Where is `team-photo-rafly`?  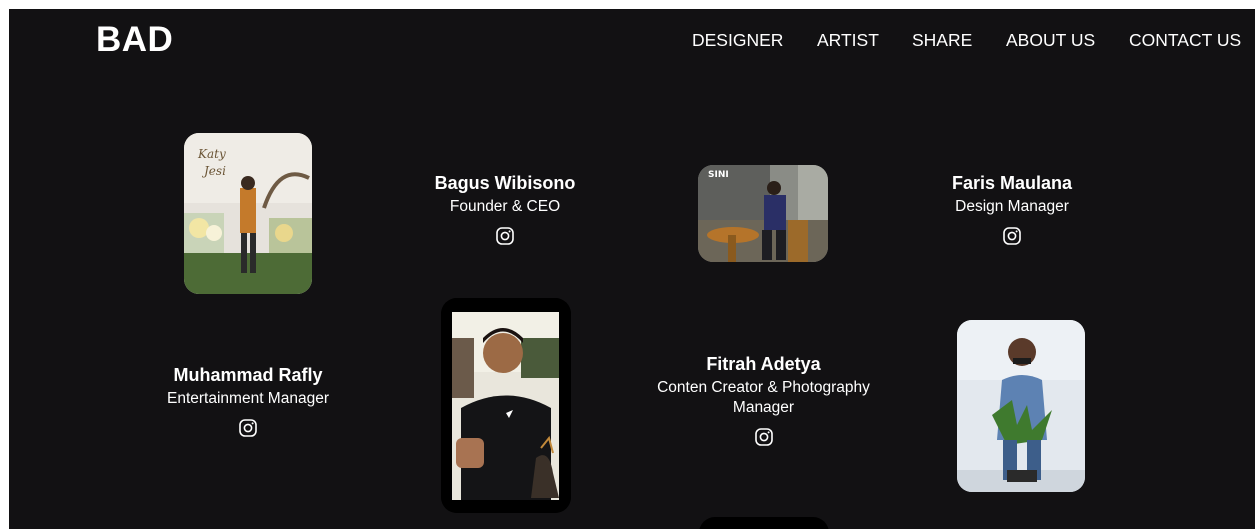
team-photo-rafly is located at coordinates (506, 405).